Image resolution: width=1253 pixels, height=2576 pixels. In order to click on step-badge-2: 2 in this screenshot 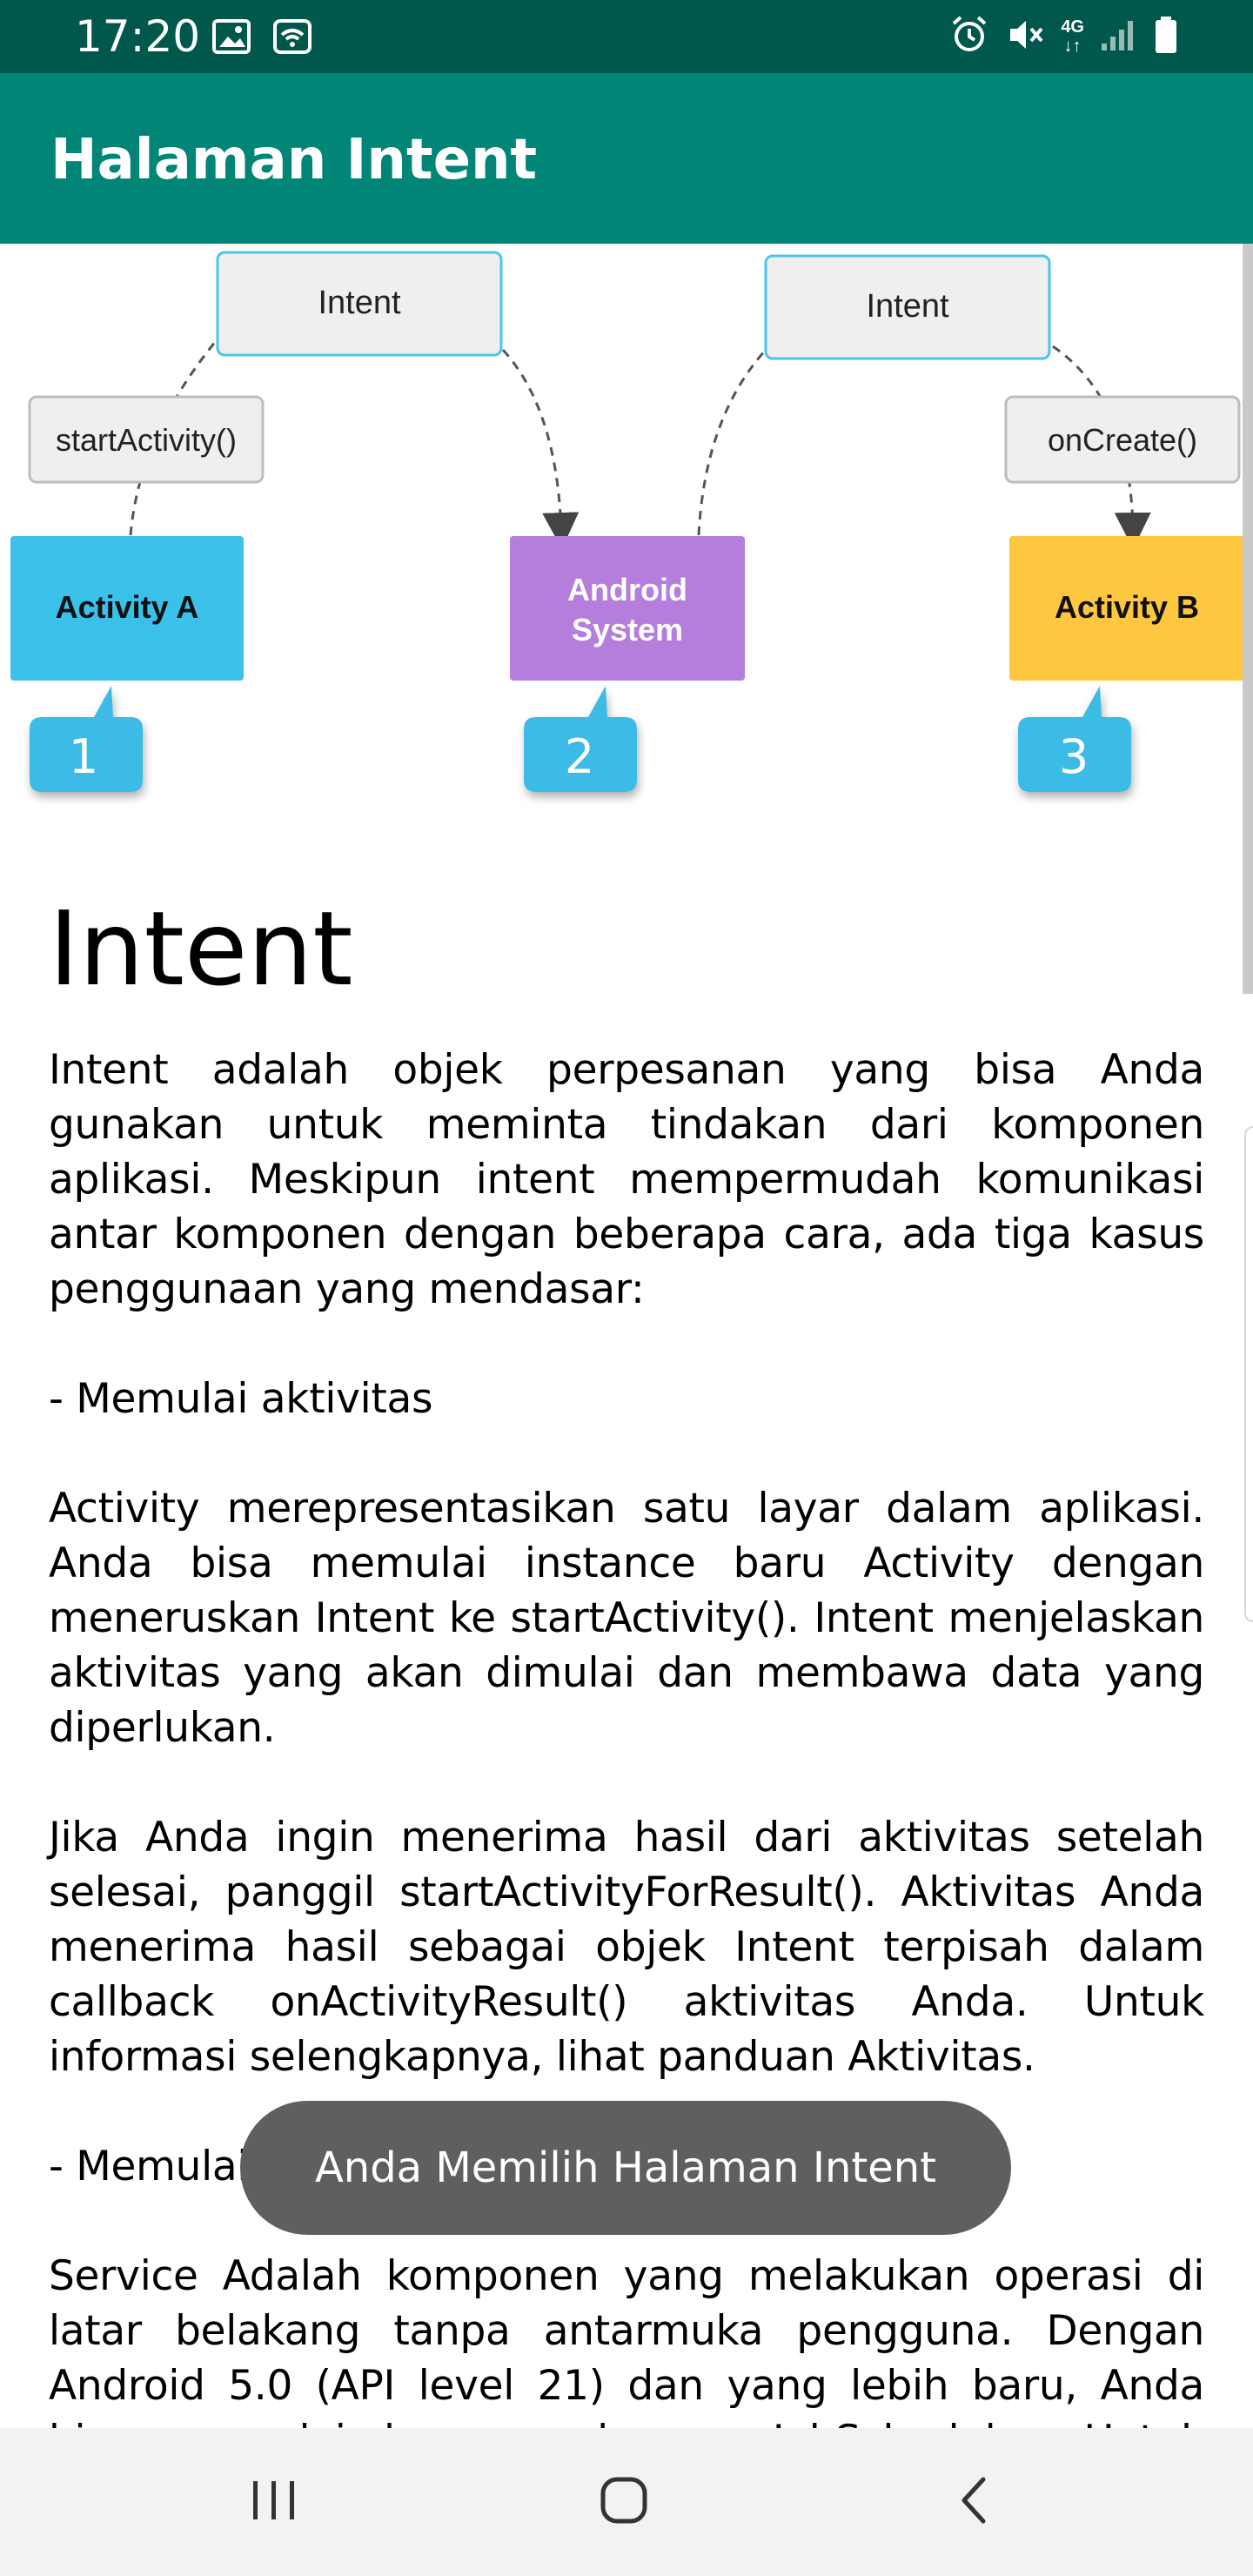, I will do `click(580, 739)`.